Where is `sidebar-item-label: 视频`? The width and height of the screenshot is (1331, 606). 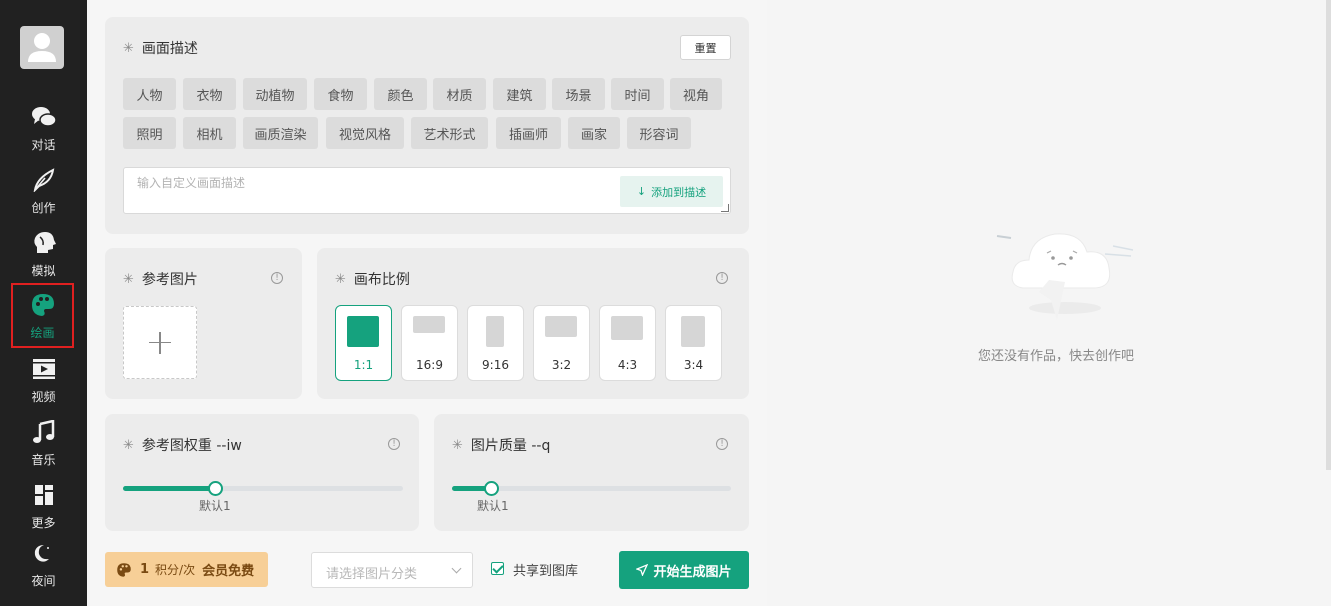 sidebar-item-label: 视频 is located at coordinates (43, 397).